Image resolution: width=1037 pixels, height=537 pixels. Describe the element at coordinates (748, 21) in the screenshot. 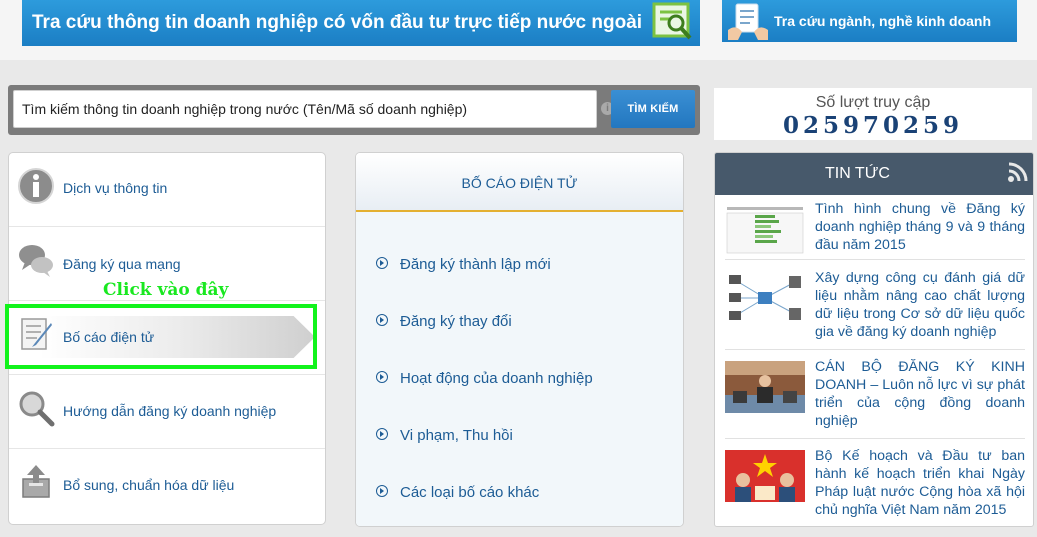

I see `hands-document-icon` at that location.